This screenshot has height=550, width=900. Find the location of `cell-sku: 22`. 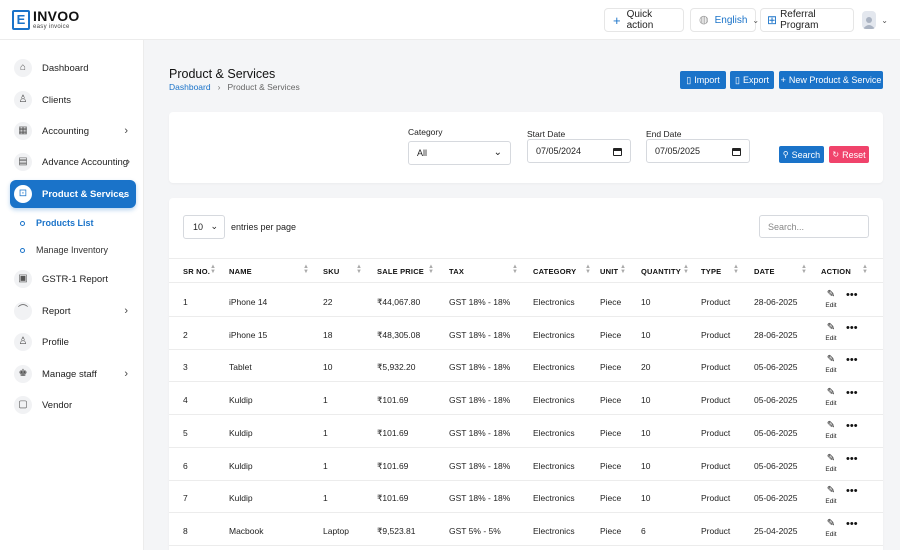

cell-sku: 22 is located at coordinates (328, 302).